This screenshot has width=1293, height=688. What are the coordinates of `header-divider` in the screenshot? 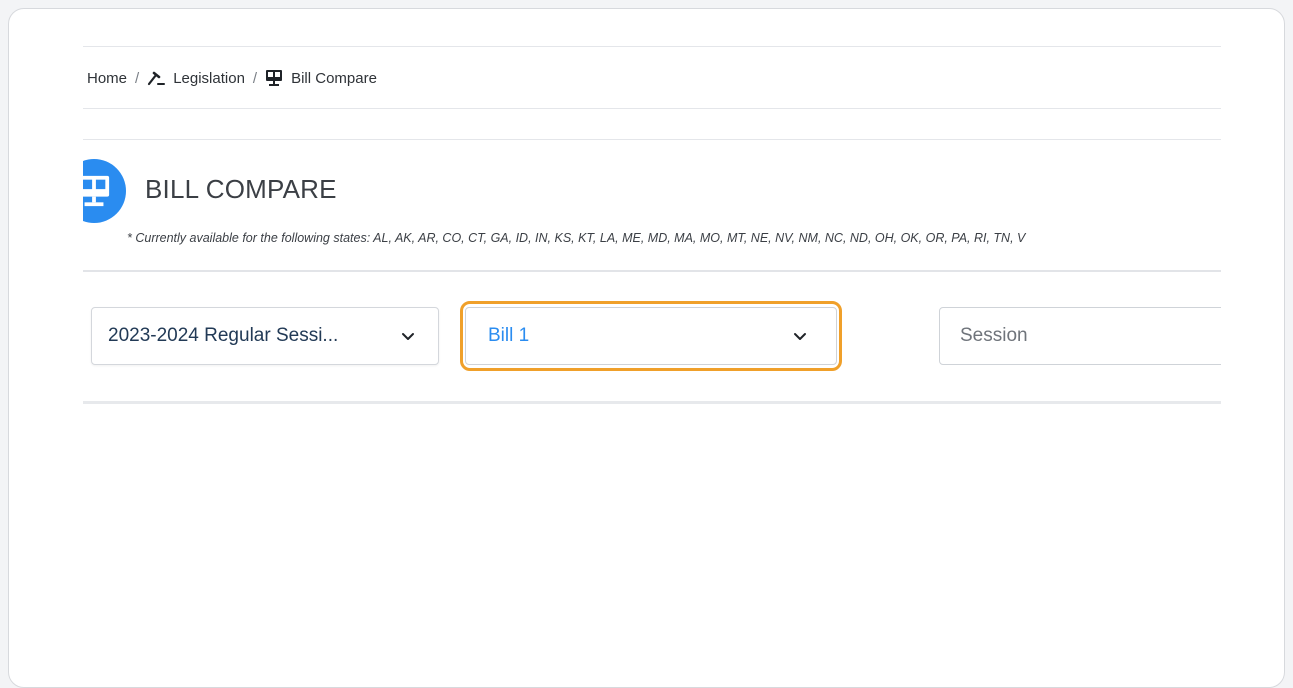 It's located at (652, 139).